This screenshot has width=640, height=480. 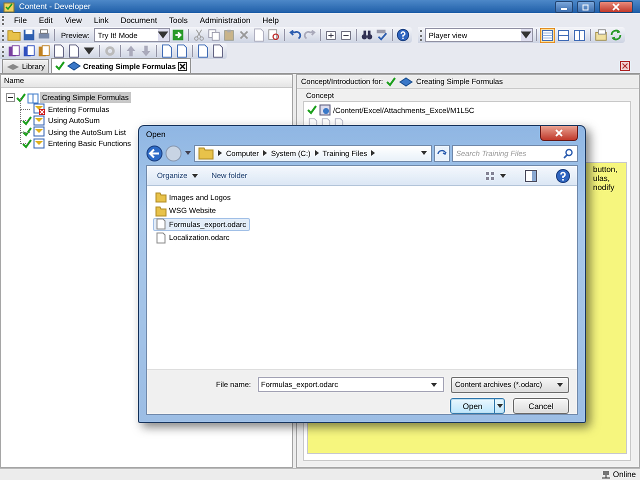 I want to click on undo-arrow-icon, so click(x=295, y=35).